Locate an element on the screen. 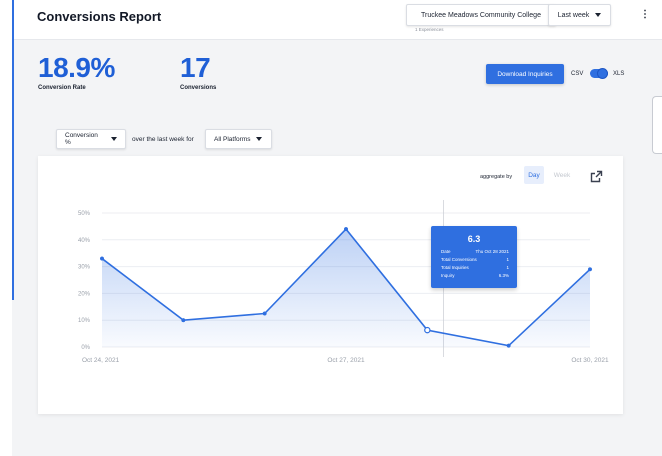  tooltip-row: Date Thu Oct 28 2021 is located at coordinates (475, 251).